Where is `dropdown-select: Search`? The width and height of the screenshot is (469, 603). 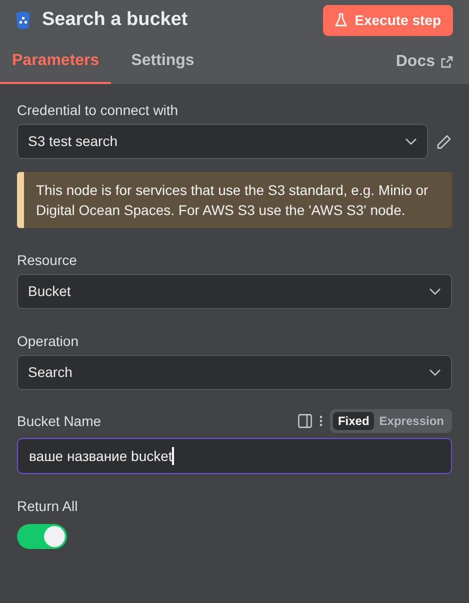
dropdown-select: Search is located at coordinates (234, 372).